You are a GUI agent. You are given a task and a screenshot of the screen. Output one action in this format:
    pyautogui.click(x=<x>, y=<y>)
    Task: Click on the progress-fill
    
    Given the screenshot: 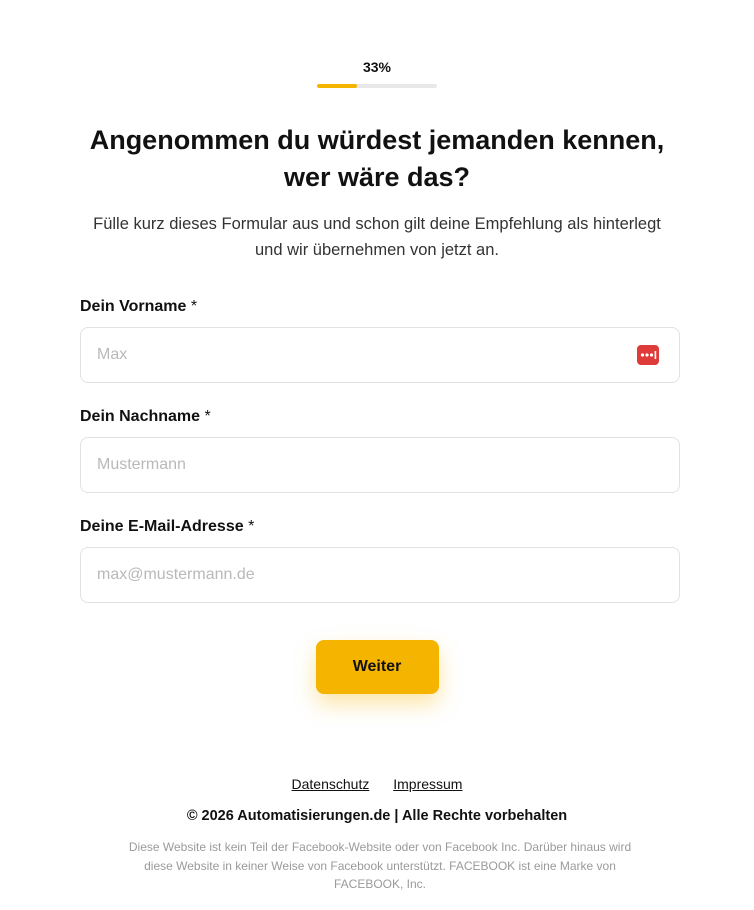 What is the action you would take?
    pyautogui.click(x=337, y=86)
    